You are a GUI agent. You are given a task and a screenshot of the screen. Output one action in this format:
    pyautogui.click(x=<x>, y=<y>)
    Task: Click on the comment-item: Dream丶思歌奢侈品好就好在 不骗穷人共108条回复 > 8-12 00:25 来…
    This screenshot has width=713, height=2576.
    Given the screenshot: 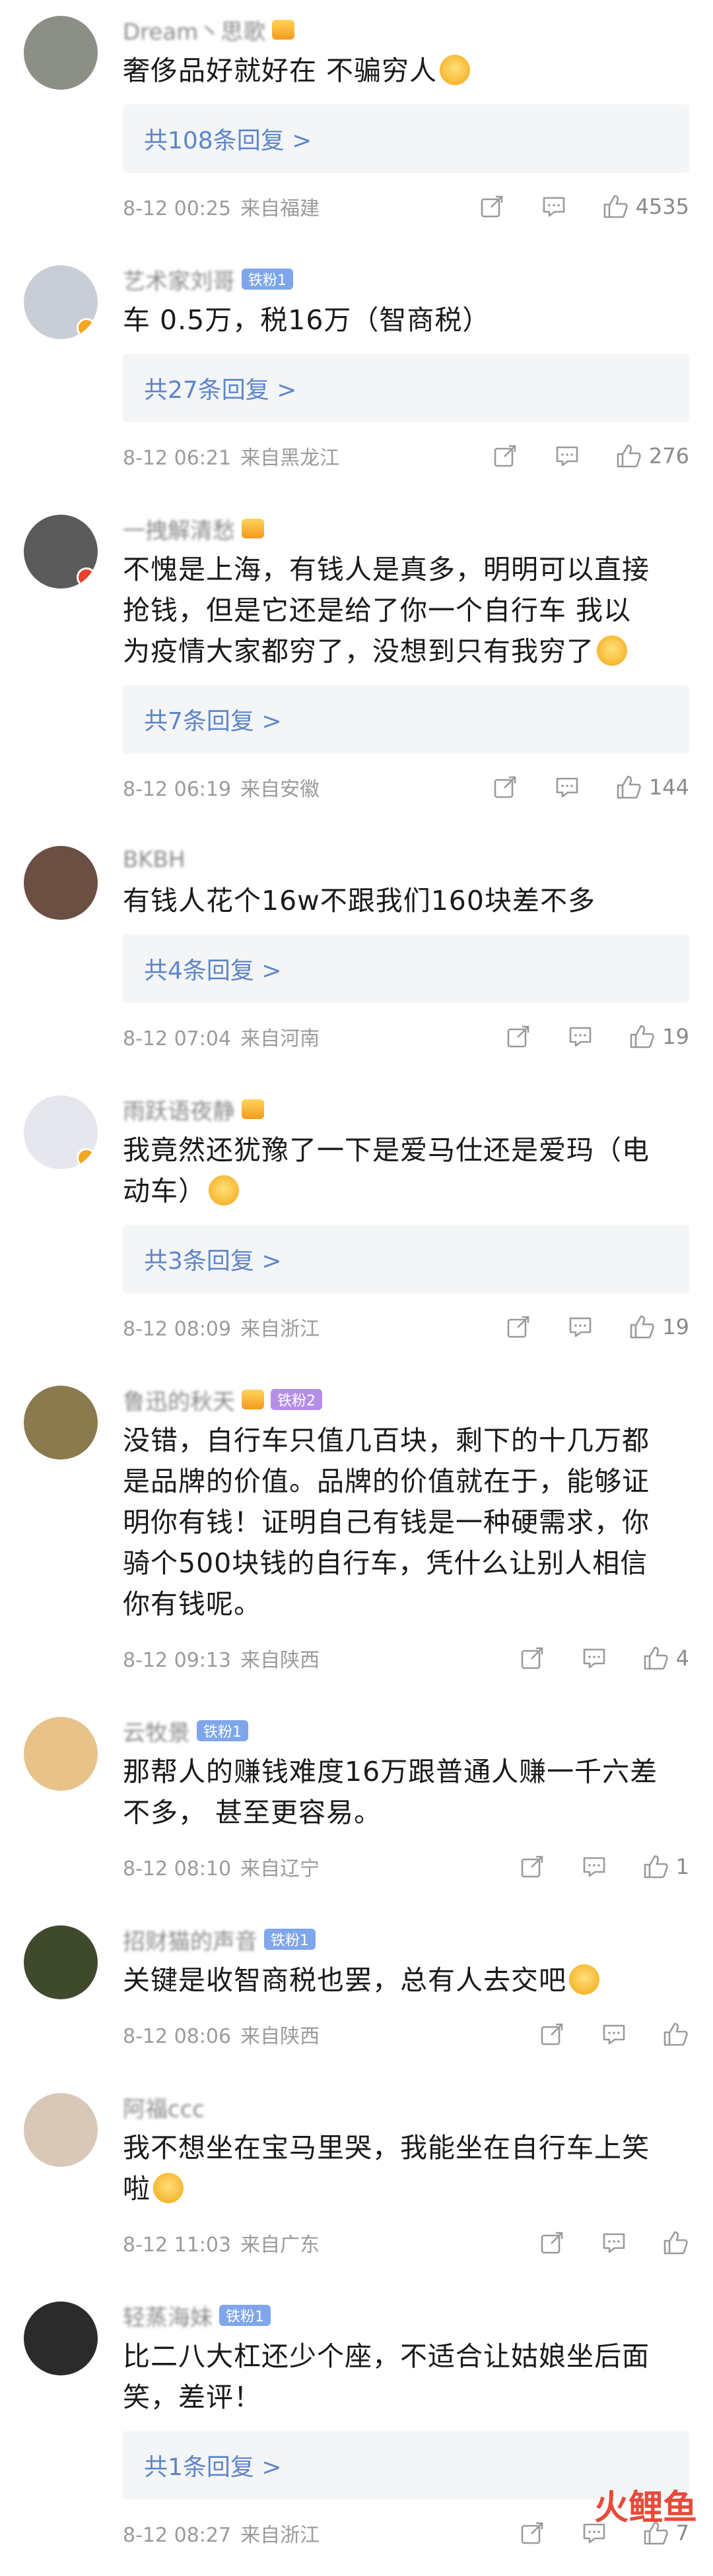 What is the action you would take?
    pyautogui.click(x=356, y=124)
    